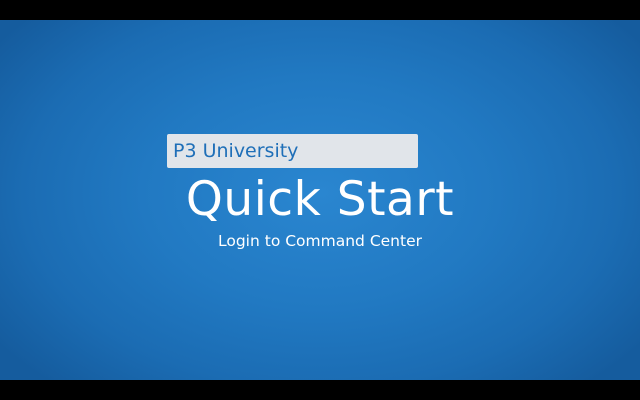 Image resolution: width=640 pixels, height=400 pixels. I want to click on slide-title: Quick Start, so click(320, 199).